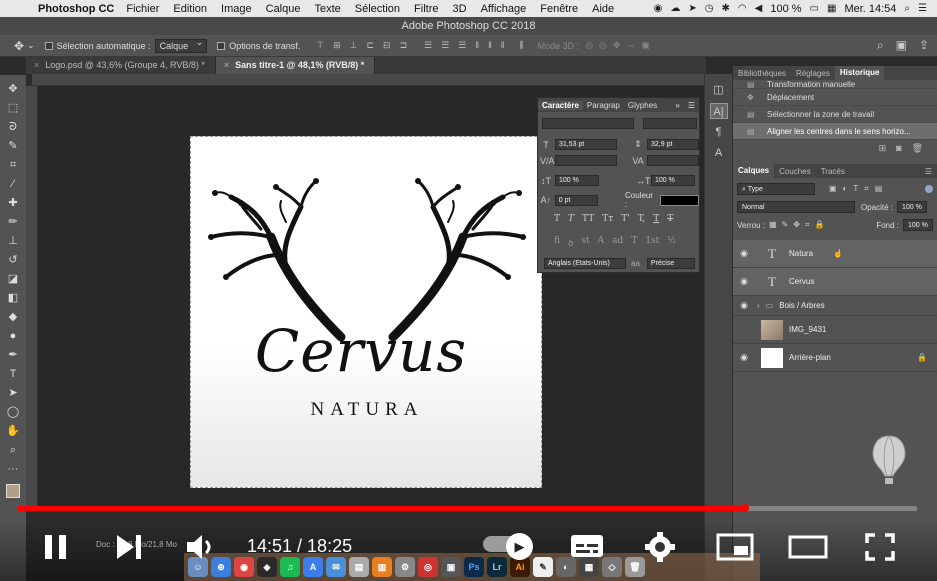  Describe the element at coordinates (354, 45) in the screenshot. I see `align-bottom-icon: ⊥` at that location.